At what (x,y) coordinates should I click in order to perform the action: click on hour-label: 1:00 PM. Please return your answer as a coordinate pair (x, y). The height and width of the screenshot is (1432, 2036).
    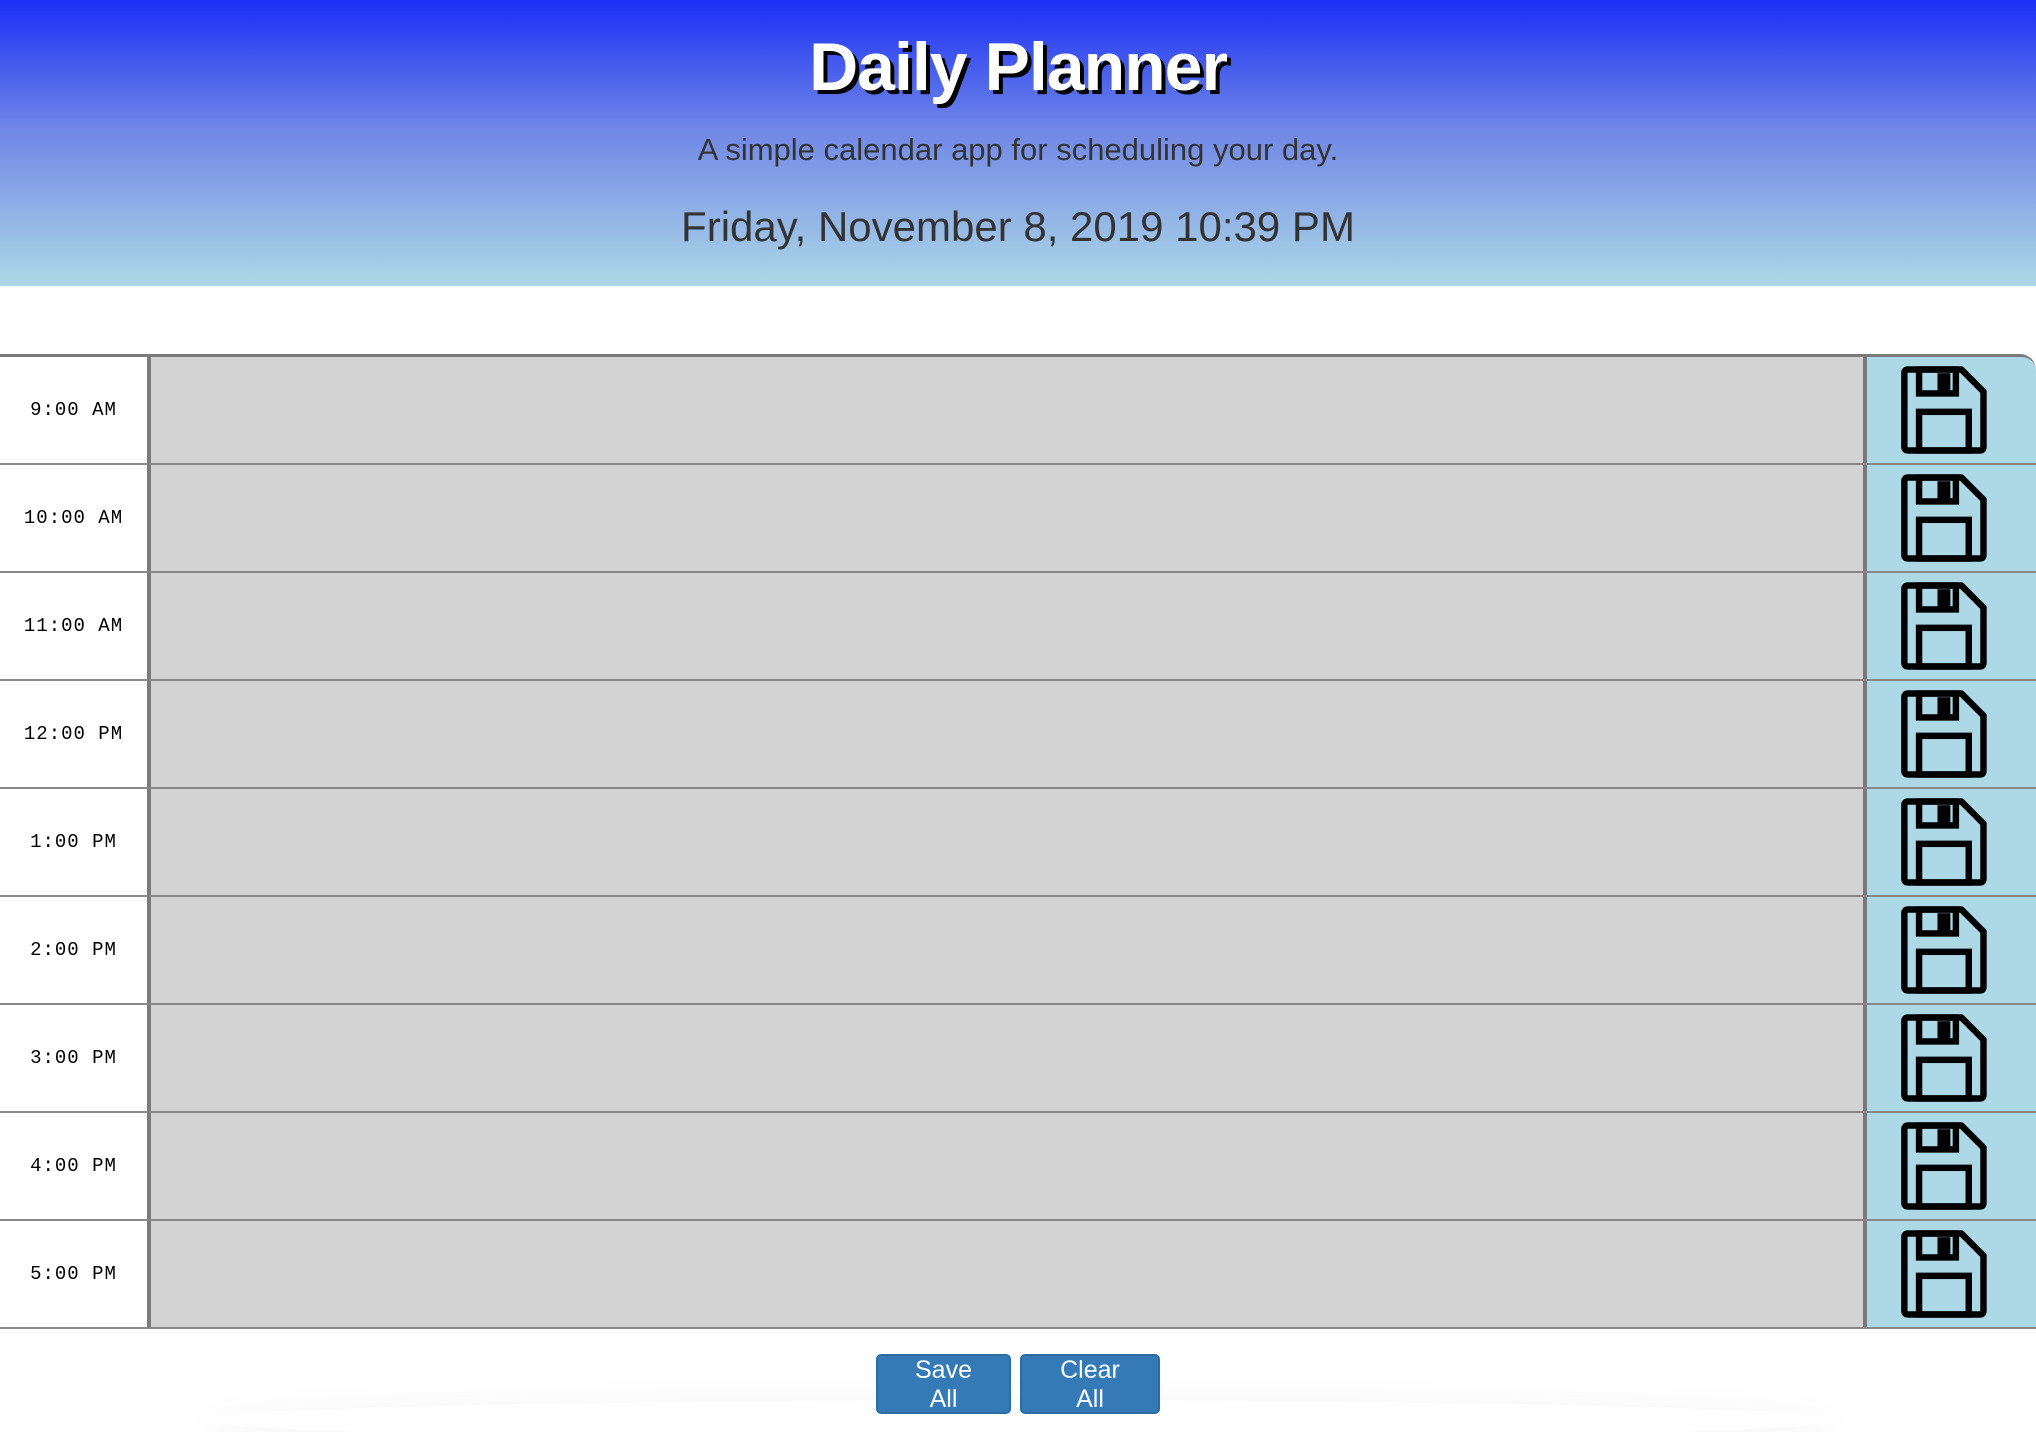
    Looking at the image, I should click on (75, 842).